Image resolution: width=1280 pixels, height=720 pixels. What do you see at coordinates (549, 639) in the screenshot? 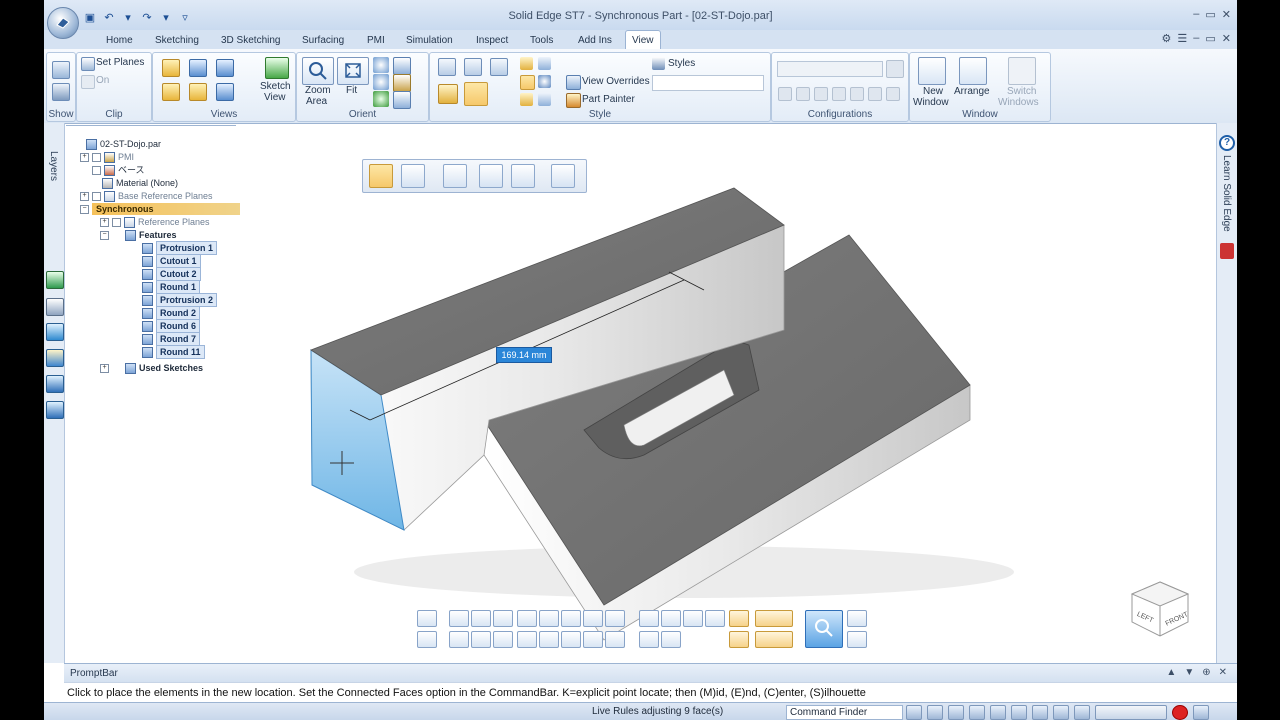
I see `xy-view-2-icon` at bounding box center [549, 639].